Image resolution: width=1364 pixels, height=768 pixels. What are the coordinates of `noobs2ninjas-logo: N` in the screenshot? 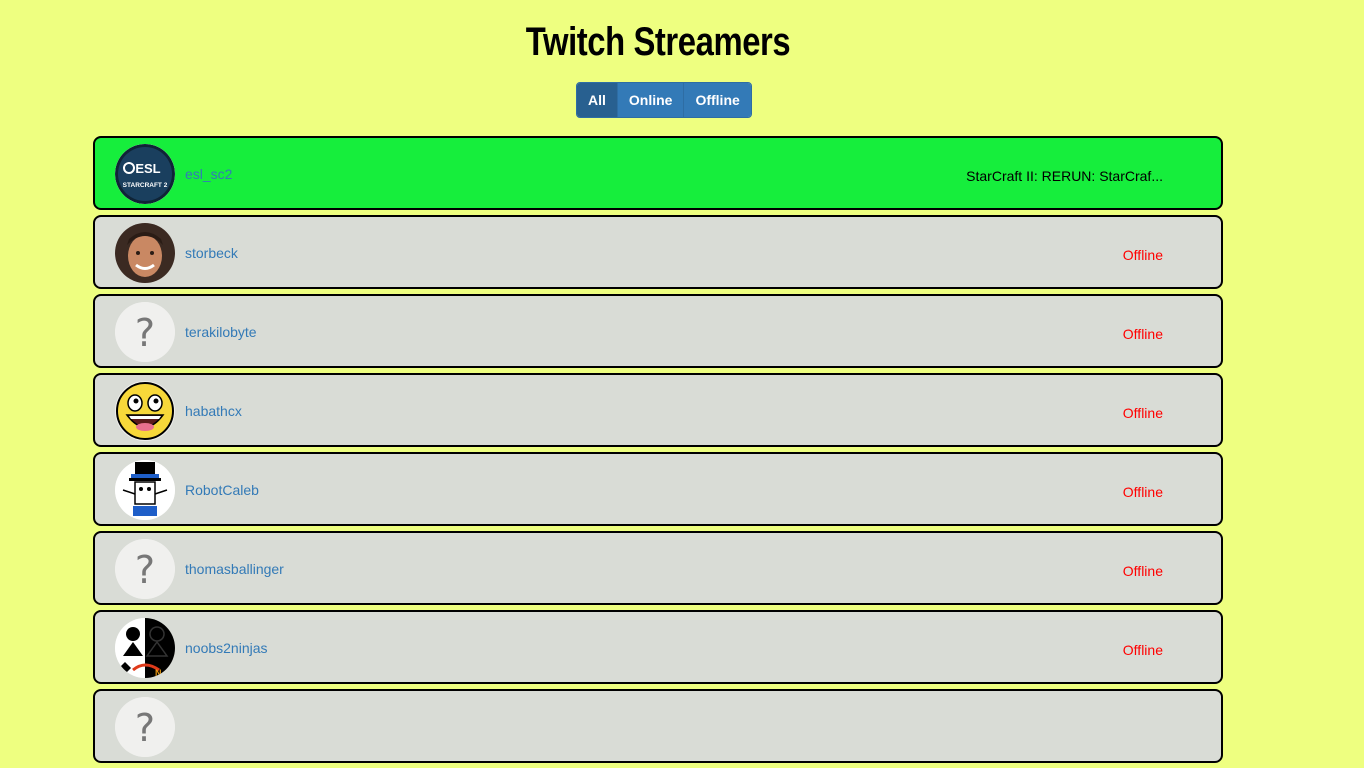 It's located at (145, 648).